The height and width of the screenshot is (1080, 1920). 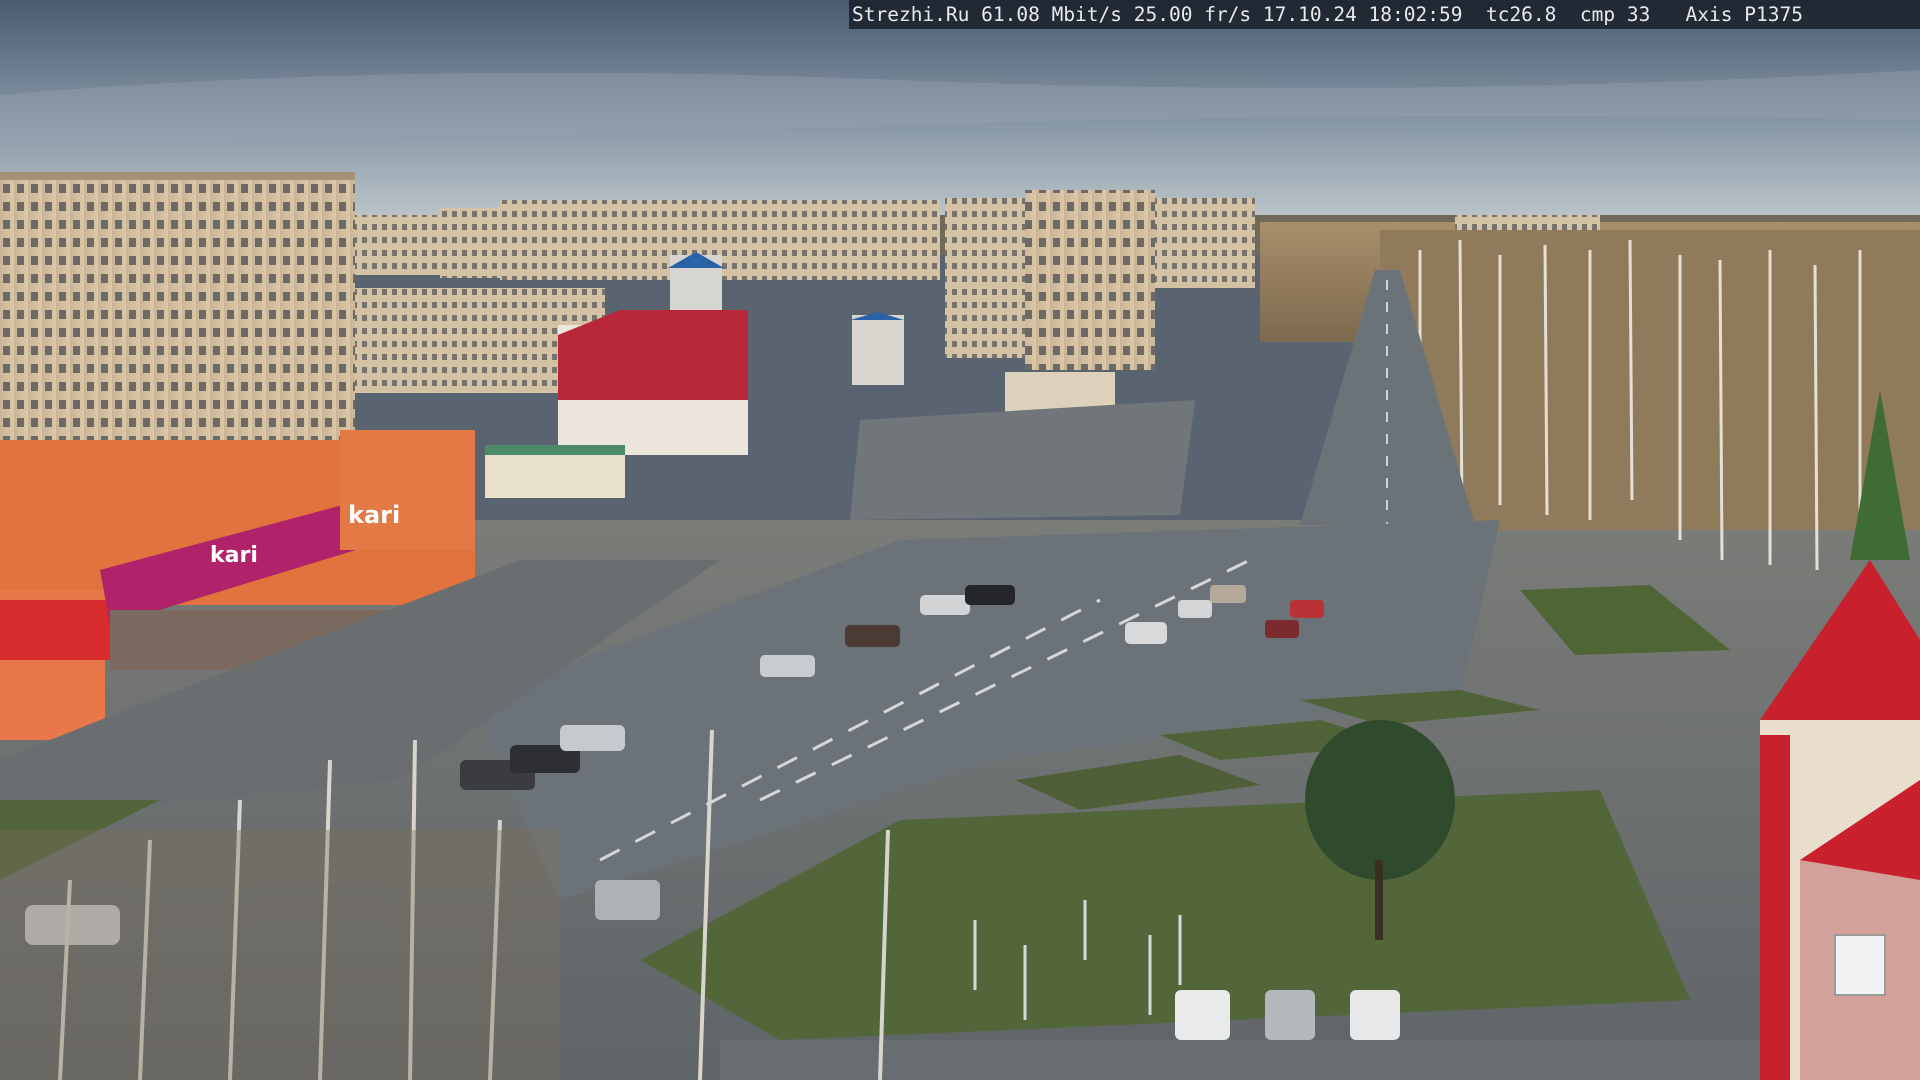 I want to click on foreground-branches, so click(x=280, y=955).